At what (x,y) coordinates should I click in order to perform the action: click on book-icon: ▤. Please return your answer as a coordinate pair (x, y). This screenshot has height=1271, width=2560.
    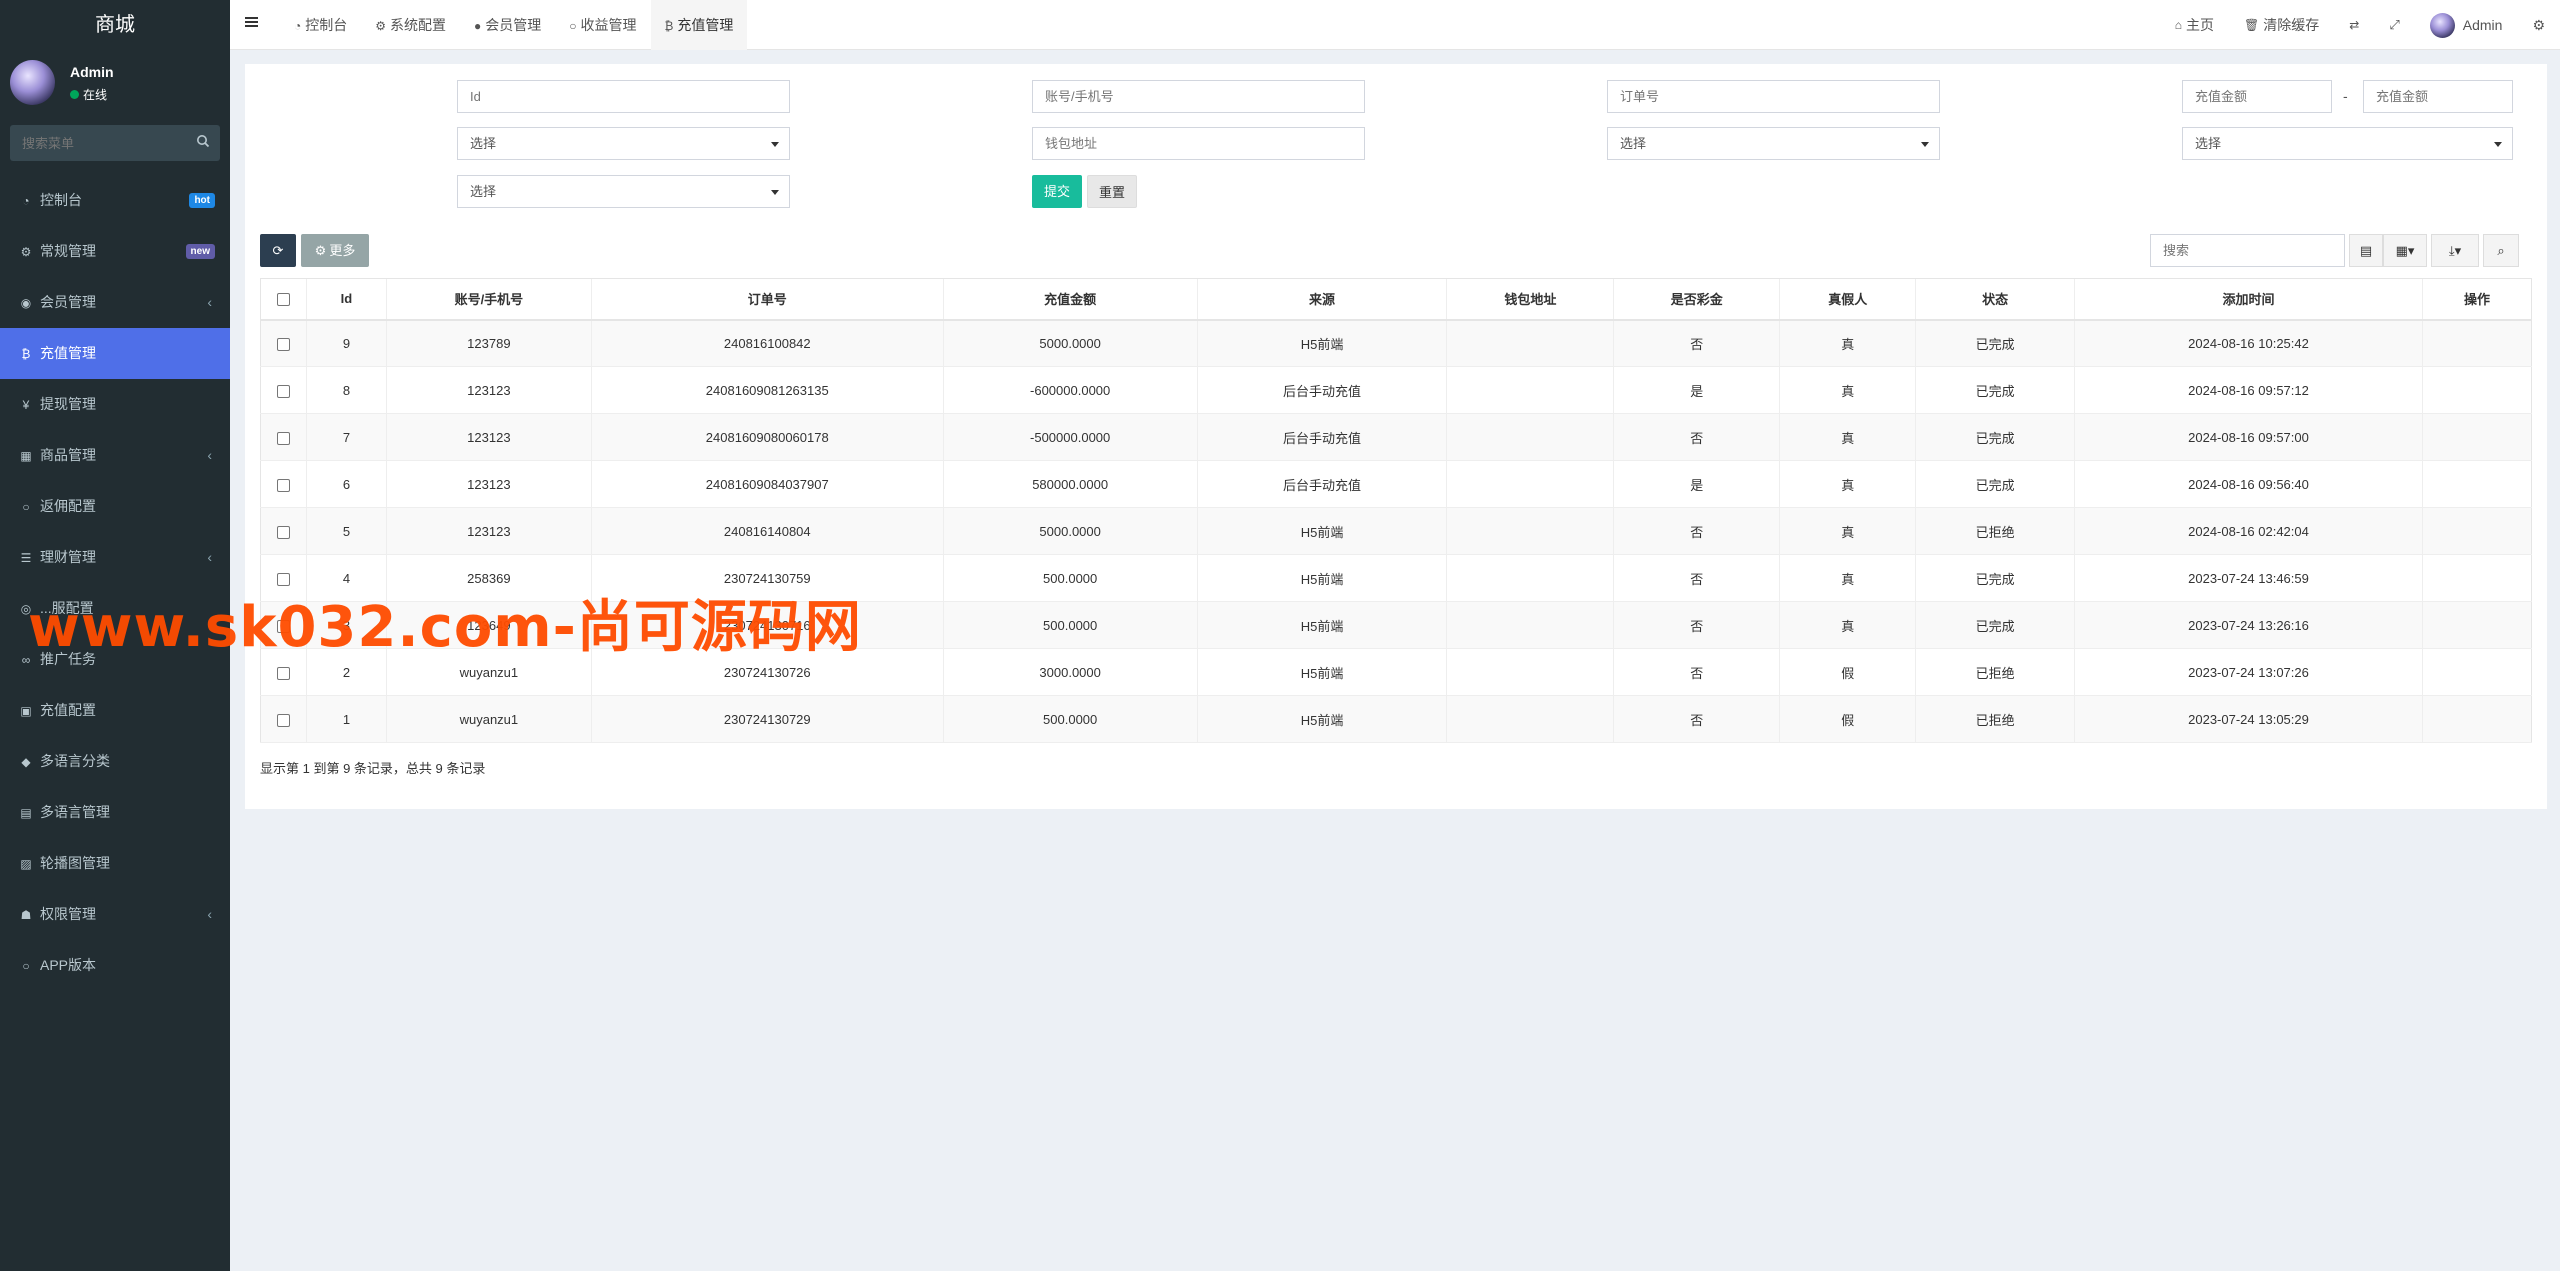
    Looking at the image, I should click on (26, 813).